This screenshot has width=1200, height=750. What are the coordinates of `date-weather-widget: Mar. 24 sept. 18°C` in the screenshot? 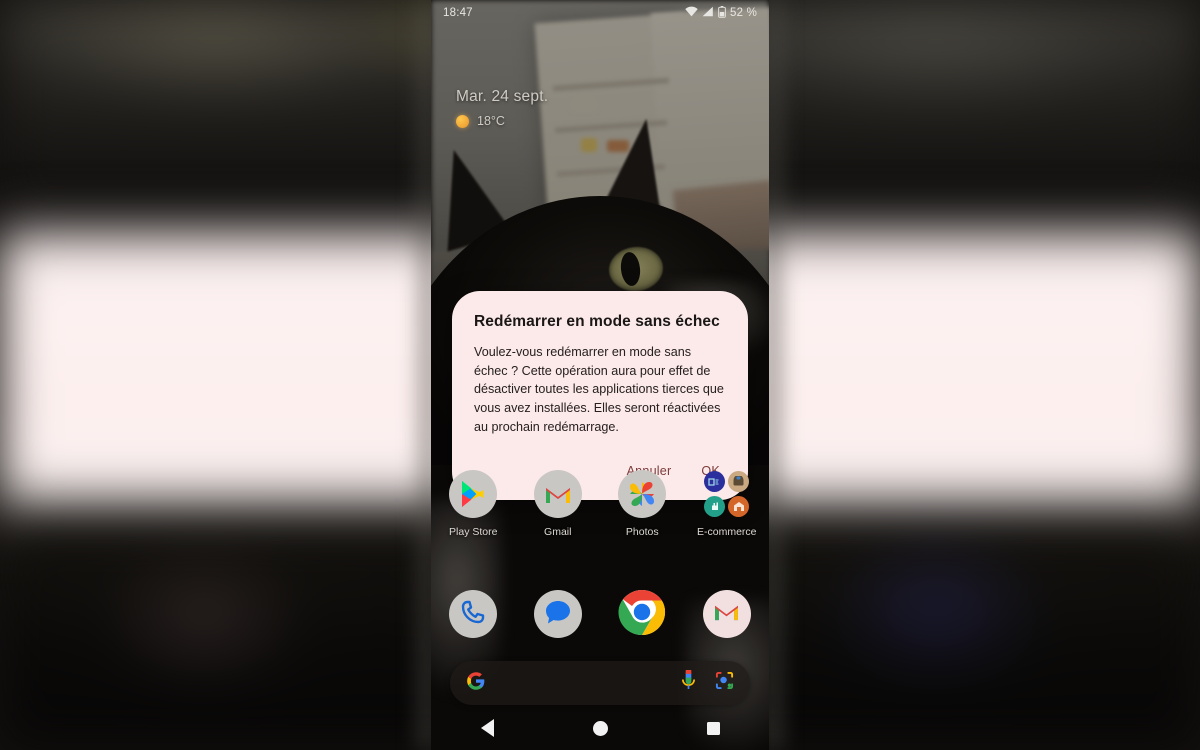 It's located at (546, 108).